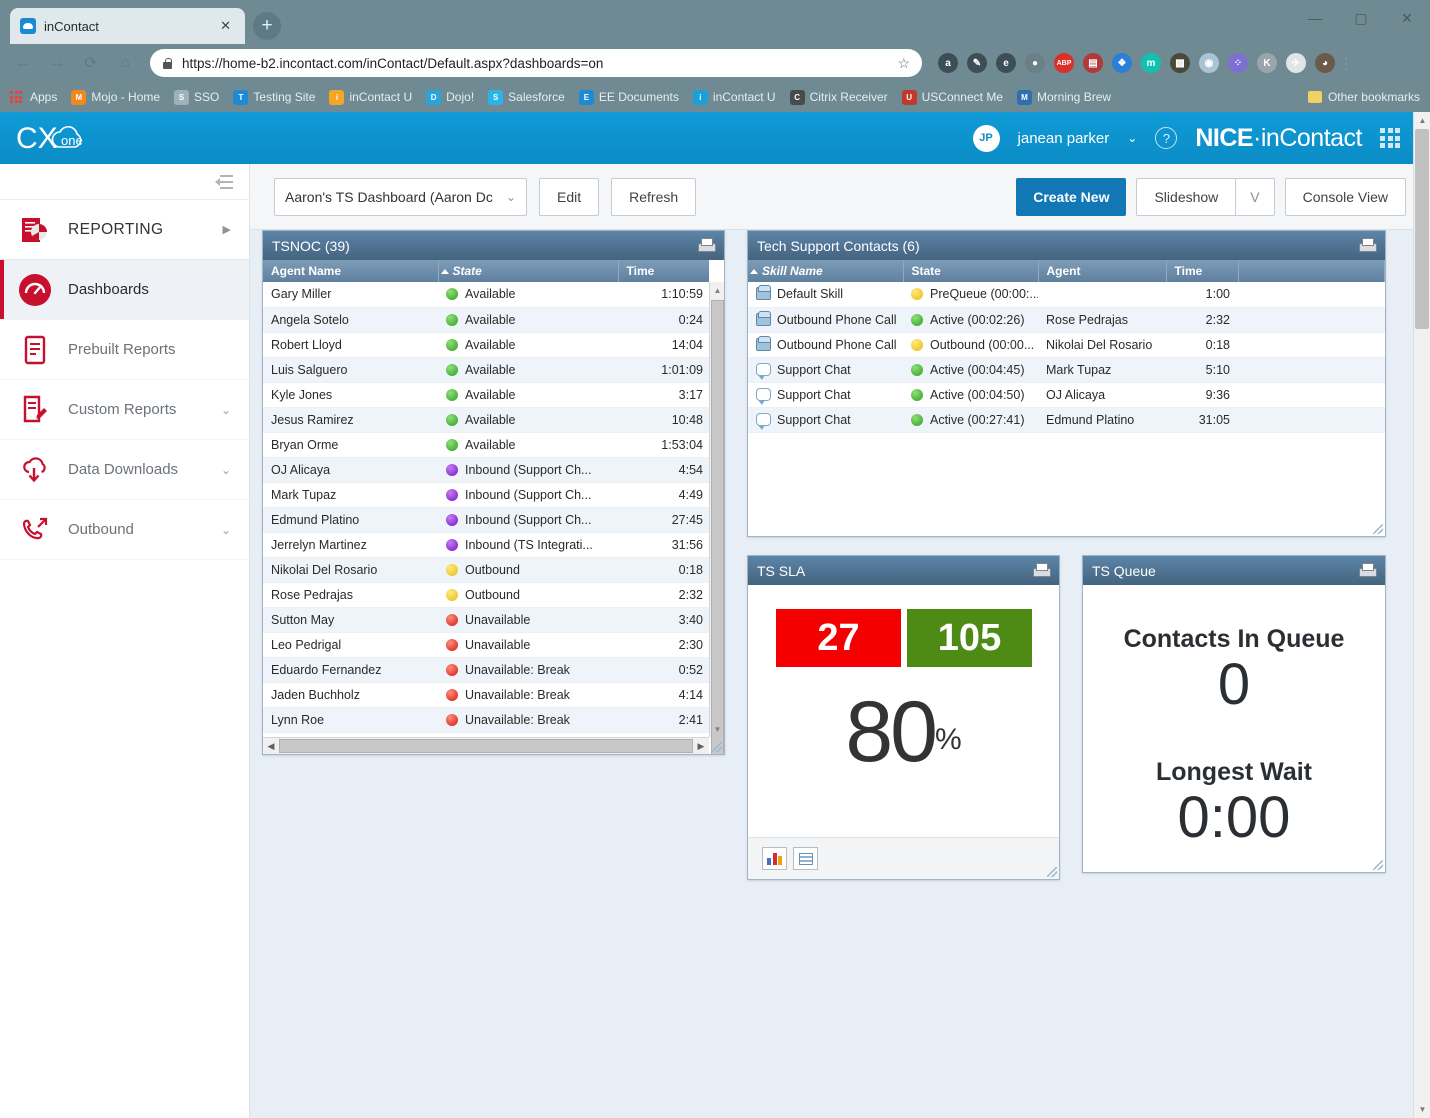  I want to click on table-row: Lynn Roe Unavailable: Break 2:41, so click(486, 720).